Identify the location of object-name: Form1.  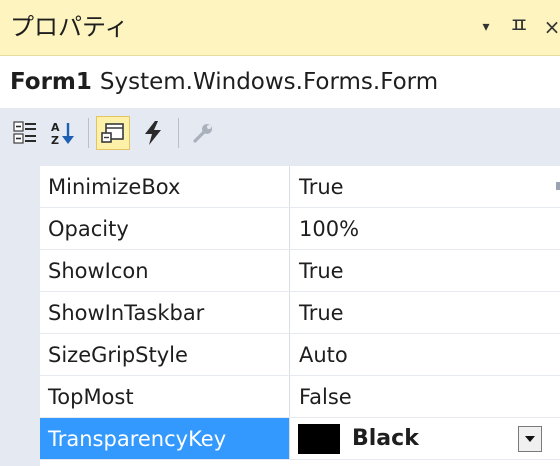
(51, 82).